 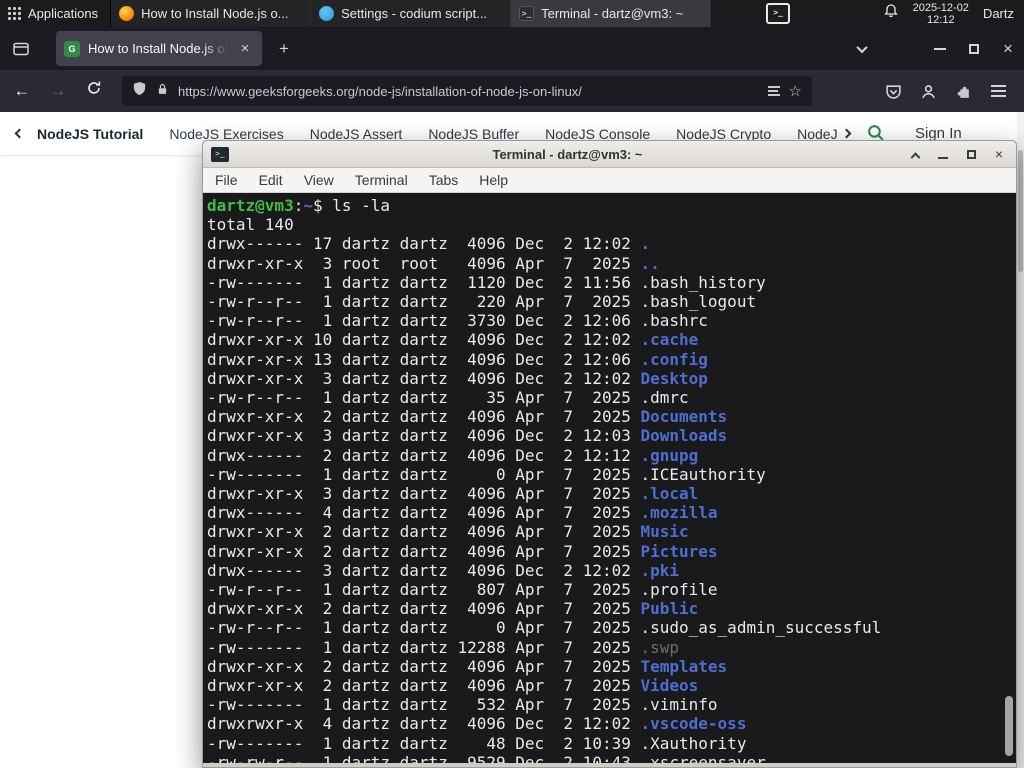 What do you see at coordinates (1020, 211) in the screenshot?
I see `page-scrollbar-thumb` at bounding box center [1020, 211].